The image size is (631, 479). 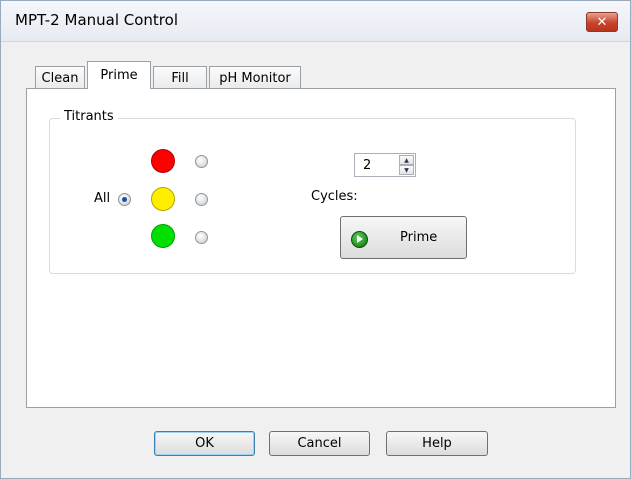 I want to click on help-button: Help, so click(x=437, y=443).